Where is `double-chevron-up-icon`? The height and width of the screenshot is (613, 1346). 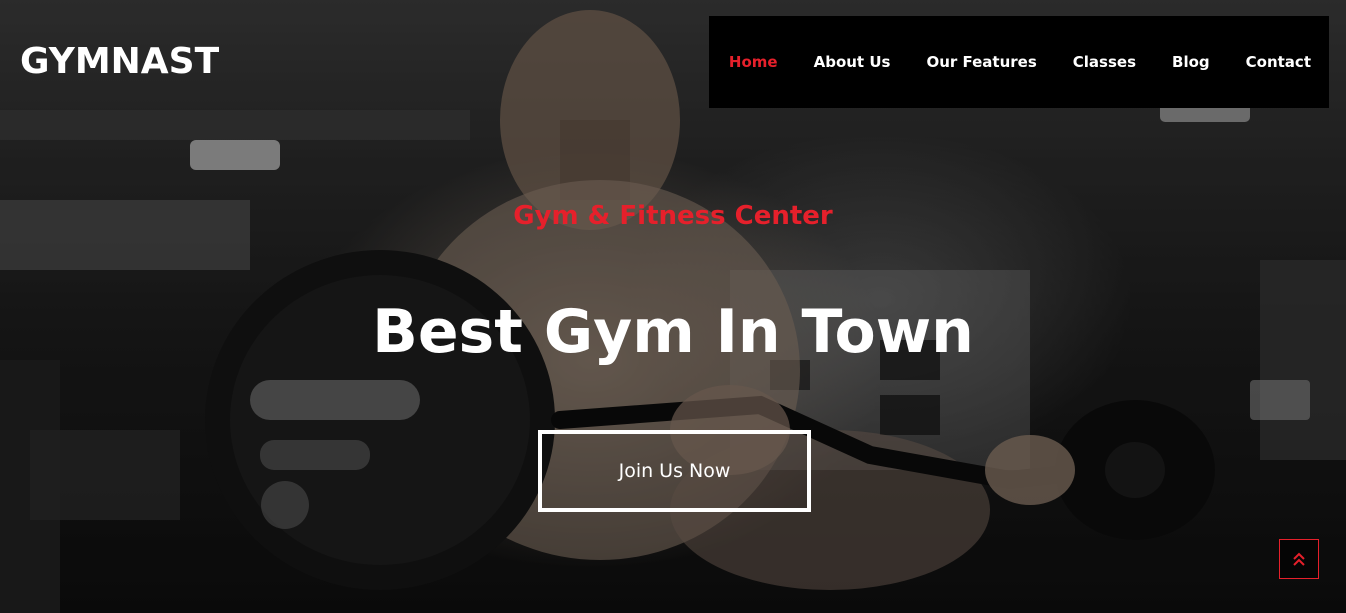 double-chevron-up-icon is located at coordinates (1299, 559).